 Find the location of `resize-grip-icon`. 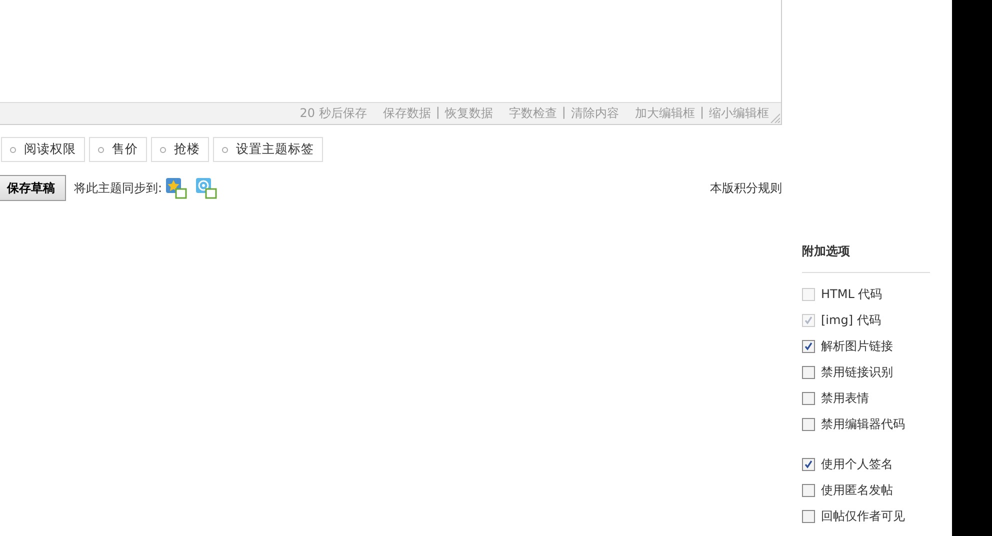

resize-grip-icon is located at coordinates (775, 118).